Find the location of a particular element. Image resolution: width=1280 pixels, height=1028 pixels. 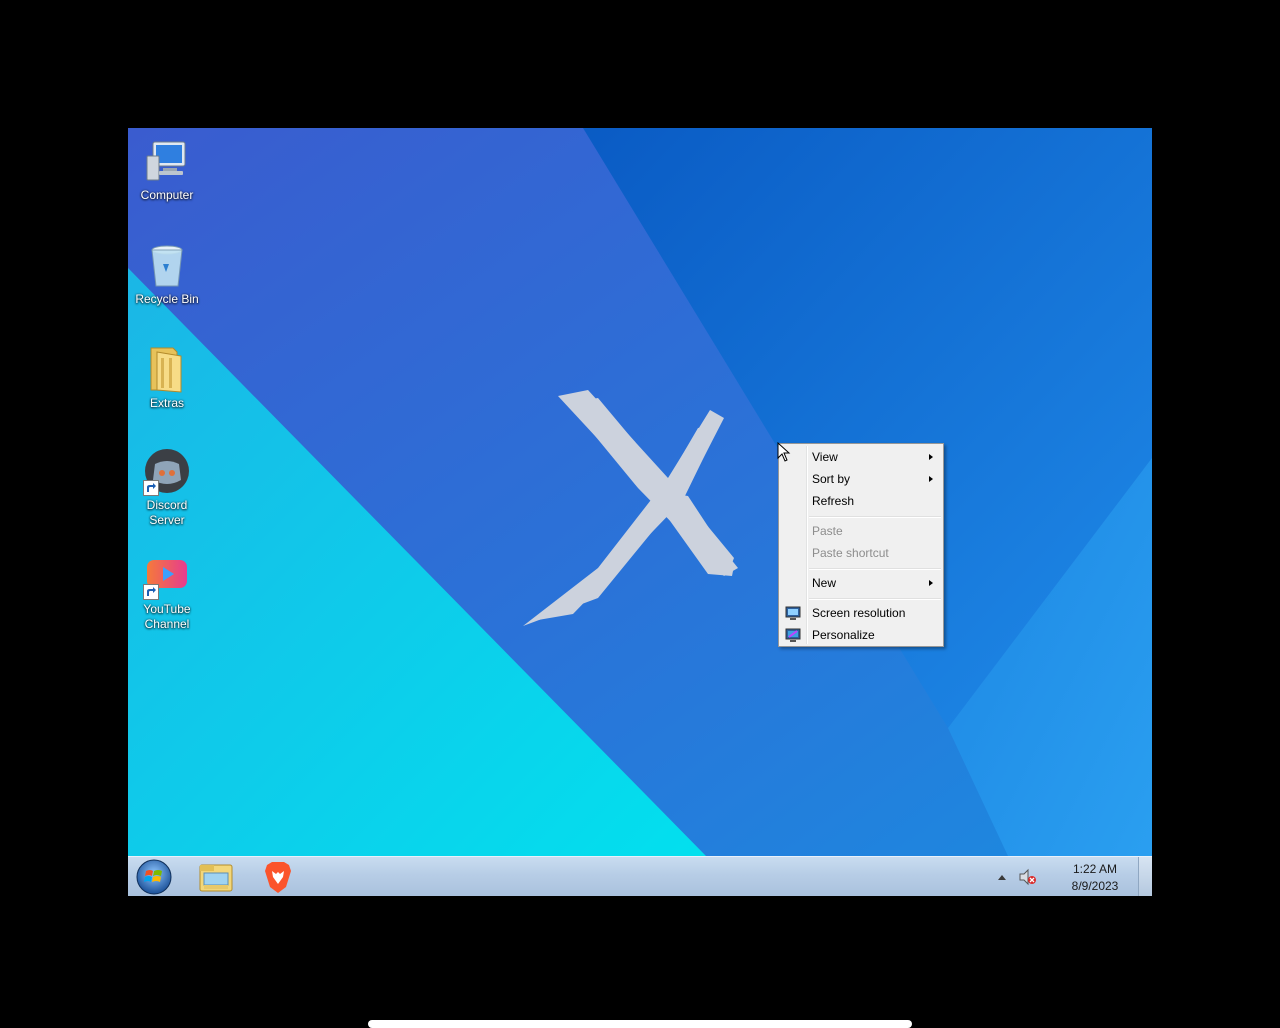

desktop-icon-recycle-bin: Recycle Bin is located at coordinates (167, 274).